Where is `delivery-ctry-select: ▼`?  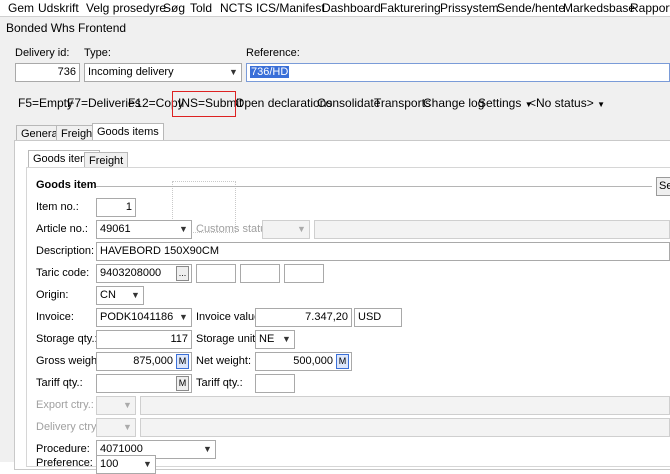 delivery-ctry-select: ▼ is located at coordinates (116, 427).